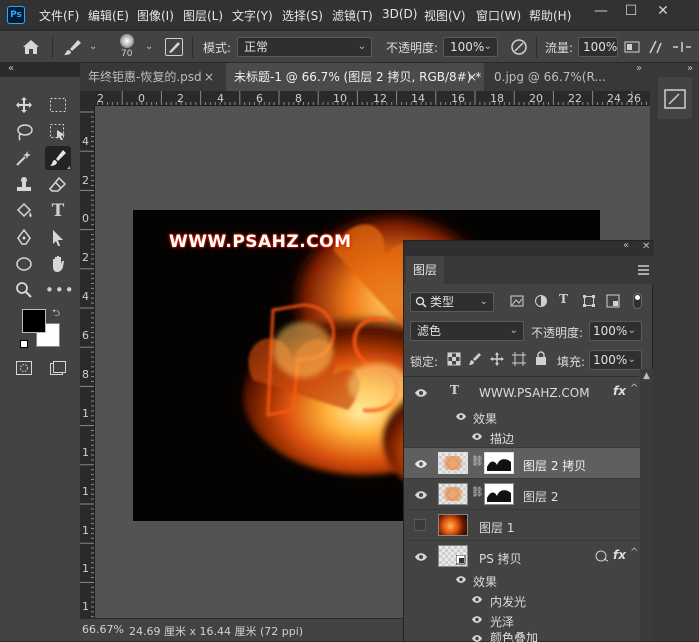  I want to click on menu-filter: 滤镜(T), so click(352, 15).